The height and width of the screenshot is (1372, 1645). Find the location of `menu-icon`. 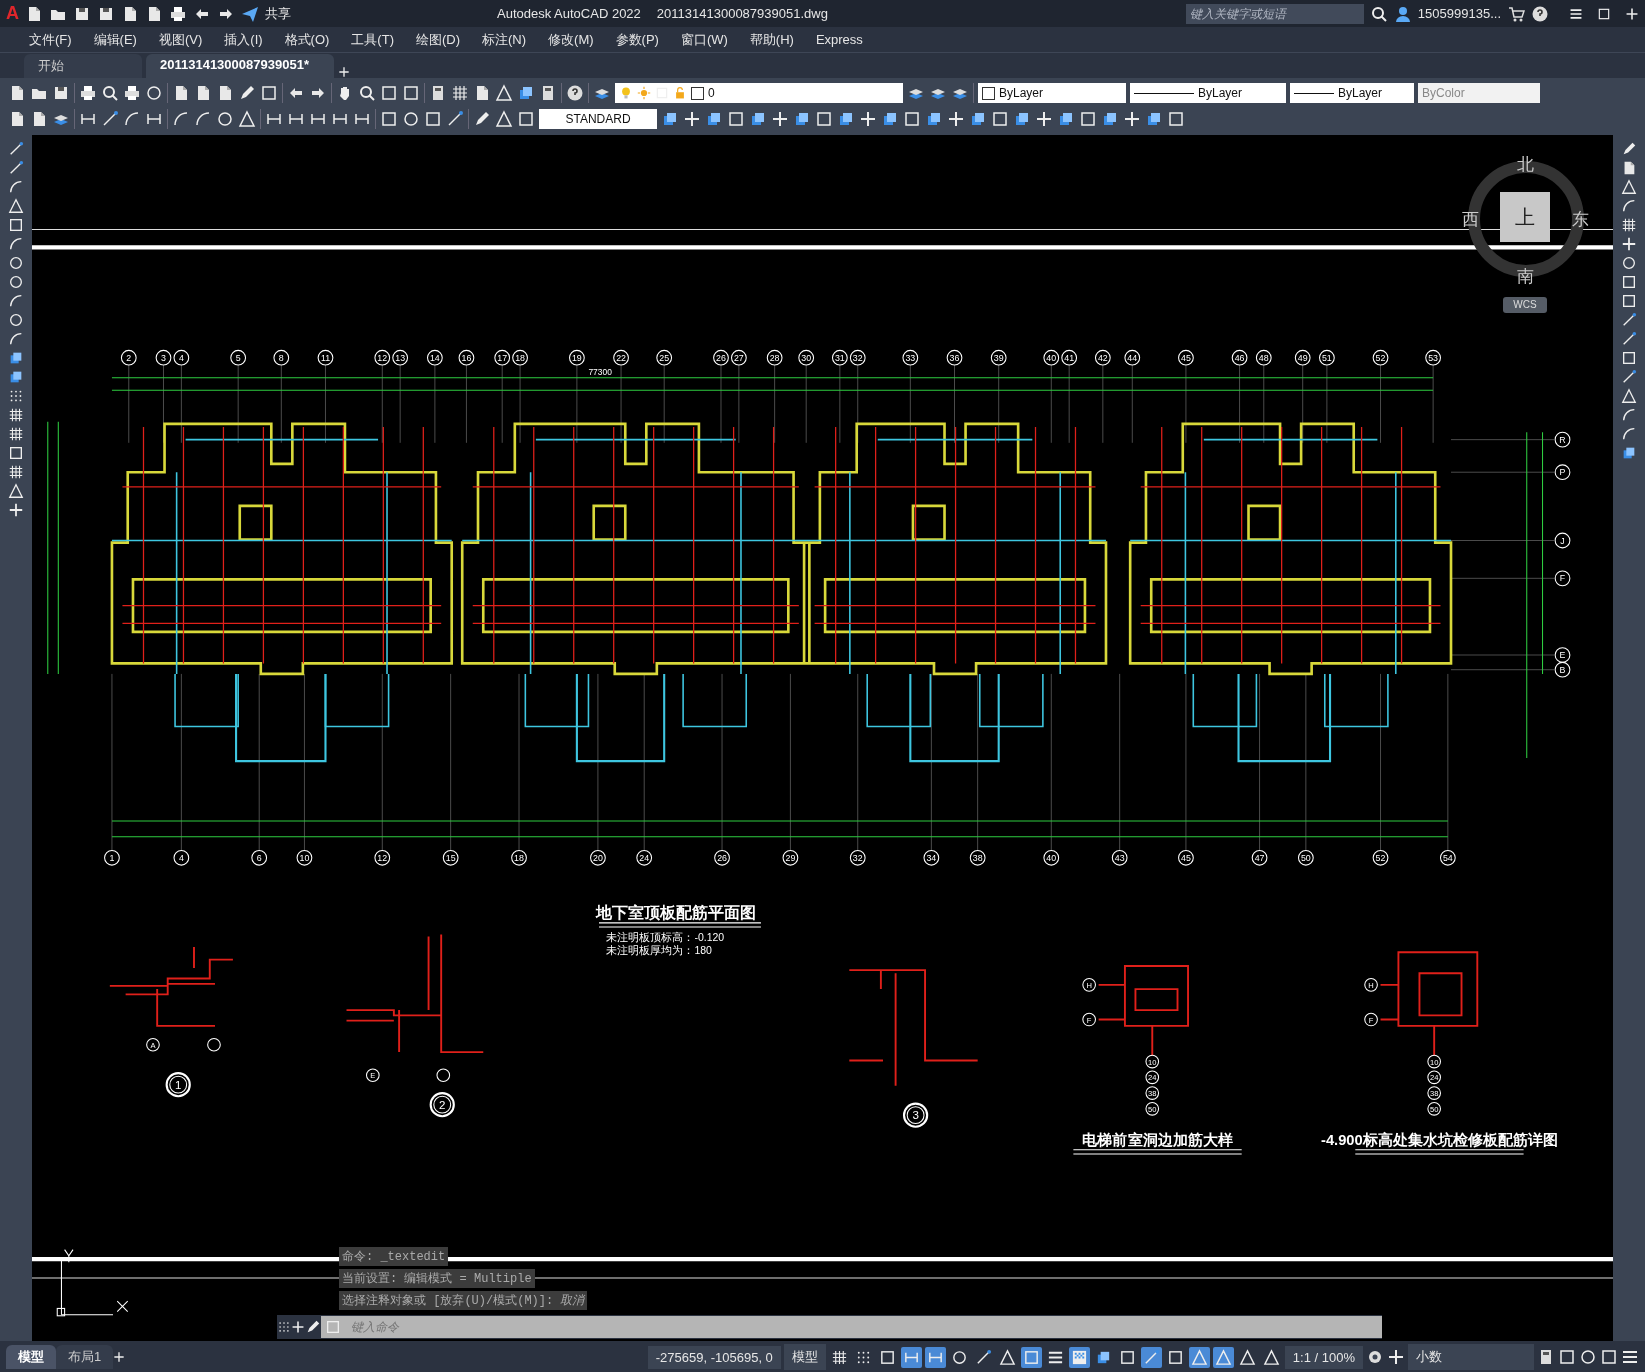

menu-icon is located at coordinates (1630, 1357).